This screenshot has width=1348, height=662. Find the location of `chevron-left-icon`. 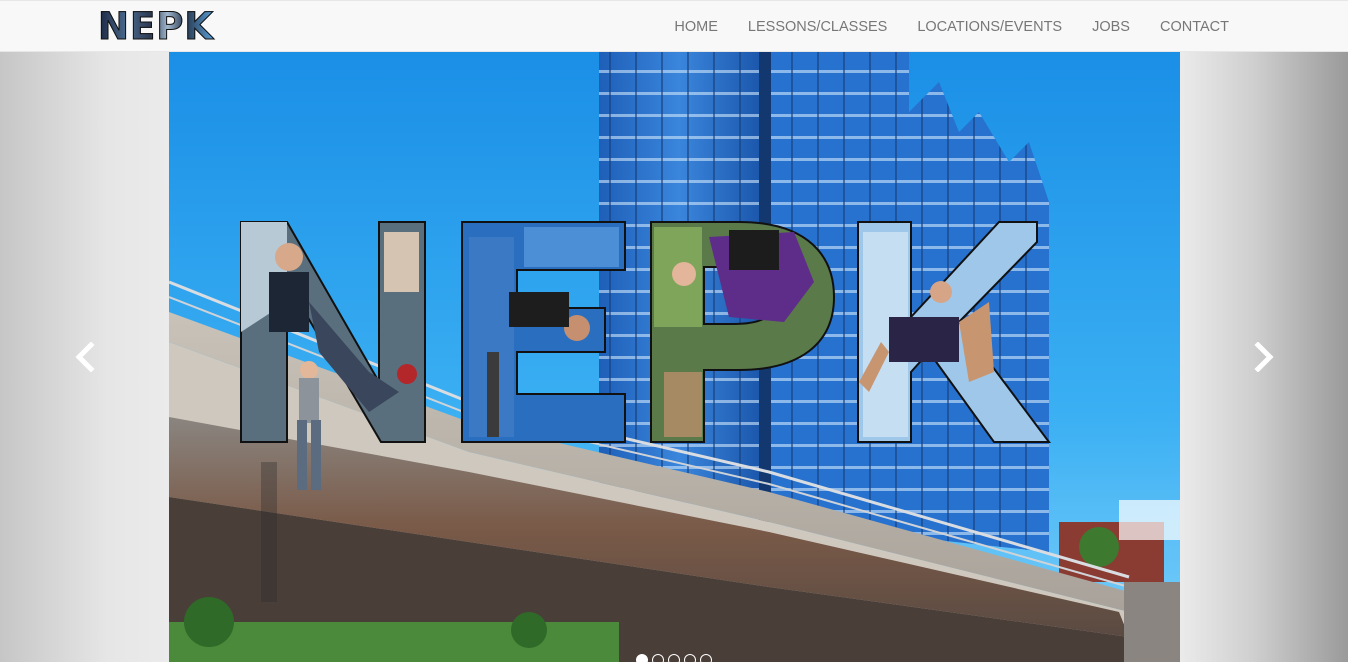

chevron-left-icon is located at coordinates (84, 357).